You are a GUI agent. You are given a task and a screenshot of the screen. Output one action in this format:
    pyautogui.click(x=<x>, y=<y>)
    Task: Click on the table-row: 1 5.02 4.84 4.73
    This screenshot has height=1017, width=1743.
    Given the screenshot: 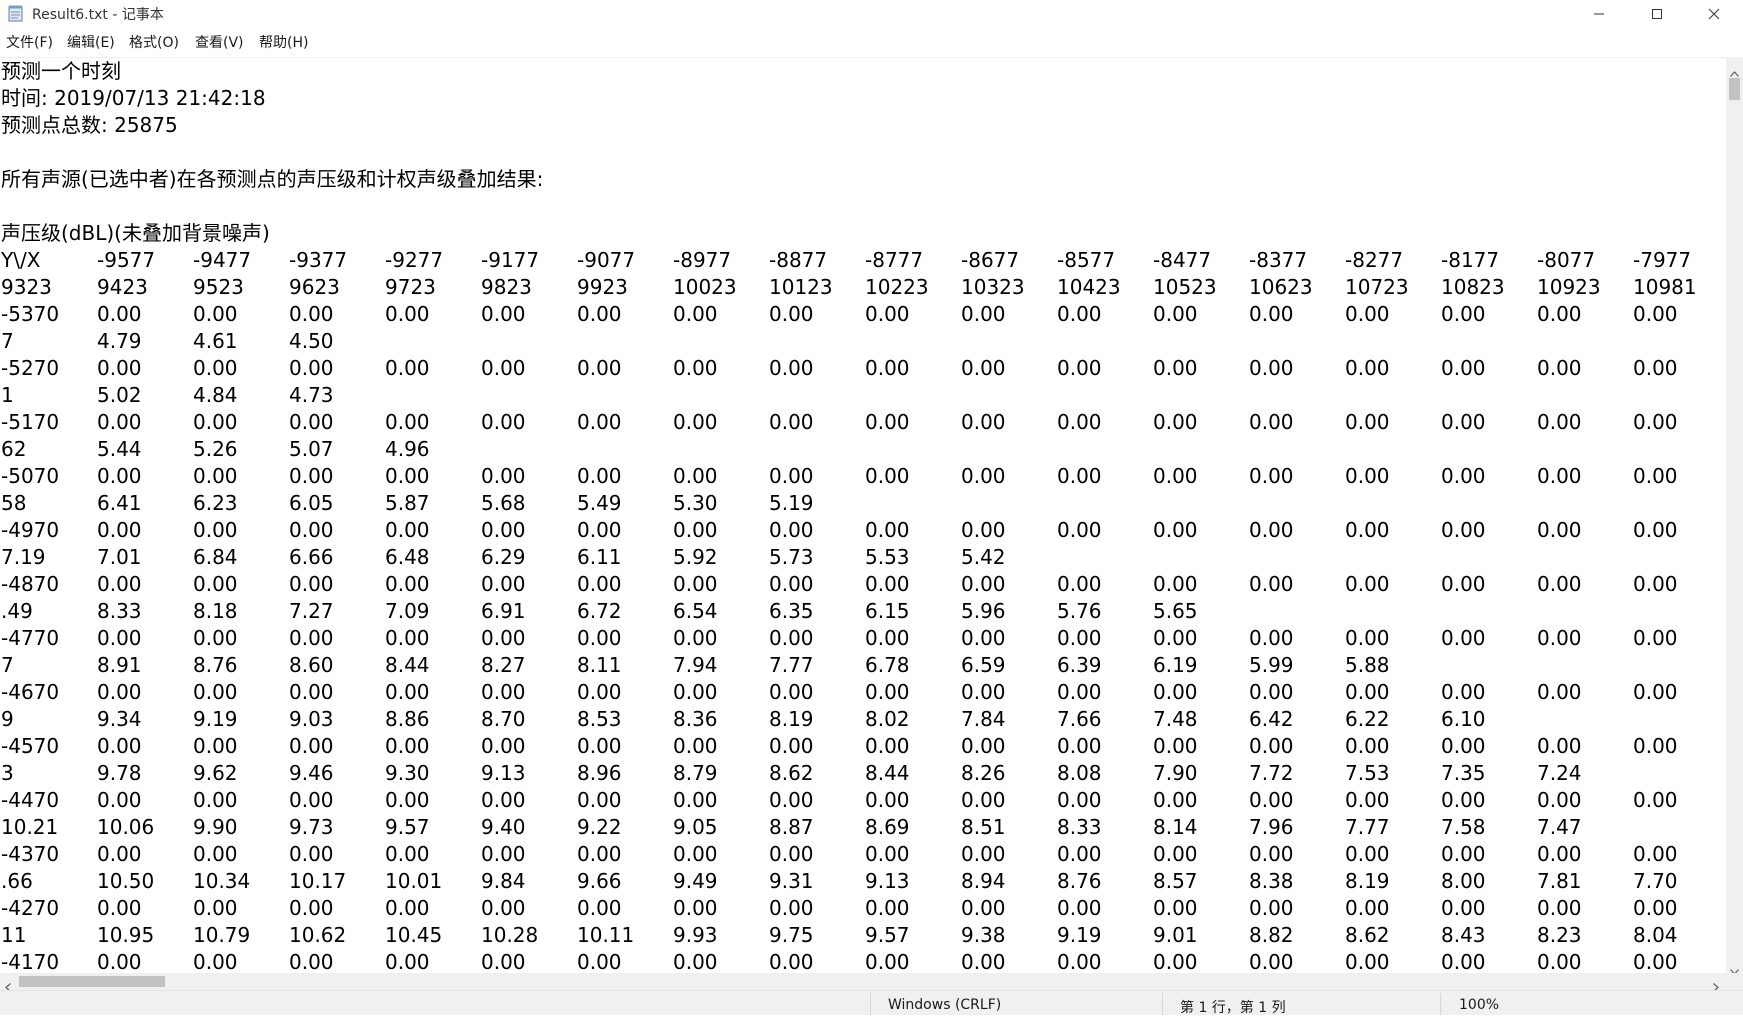 What is the action you would take?
    pyautogui.click(x=863, y=395)
    